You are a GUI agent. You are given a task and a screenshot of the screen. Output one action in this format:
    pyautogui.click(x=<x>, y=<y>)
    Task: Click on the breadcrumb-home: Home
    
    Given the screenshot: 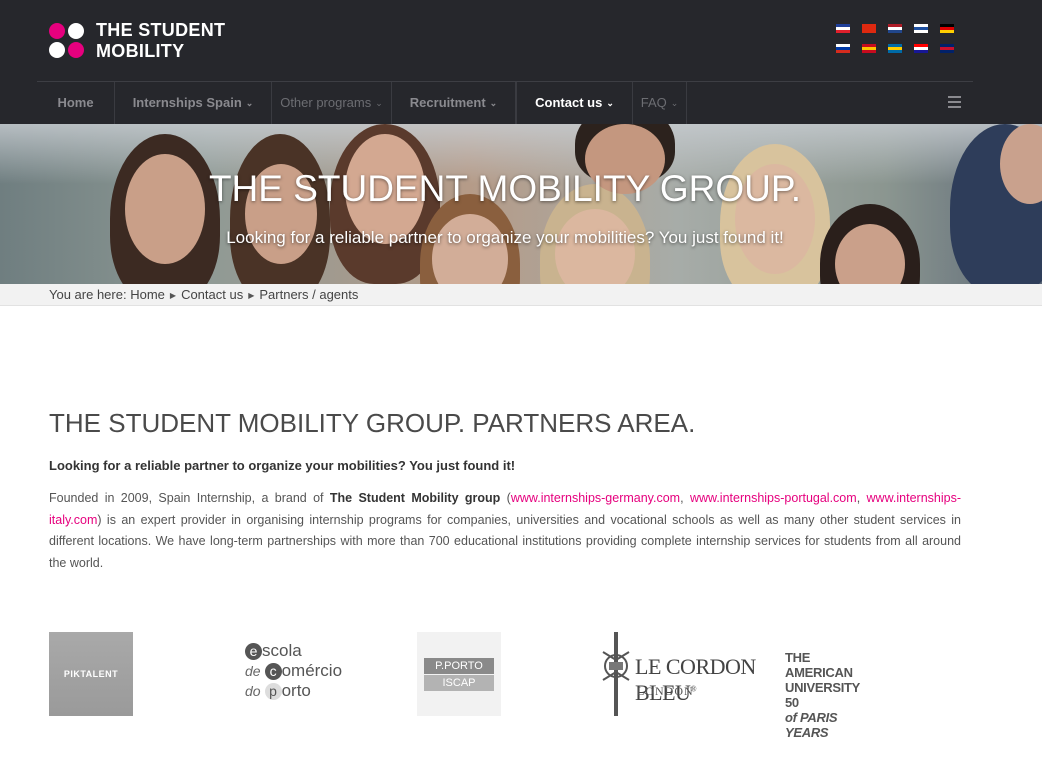 What is the action you would take?
    pyautogui.click(x=147, y=294)
    